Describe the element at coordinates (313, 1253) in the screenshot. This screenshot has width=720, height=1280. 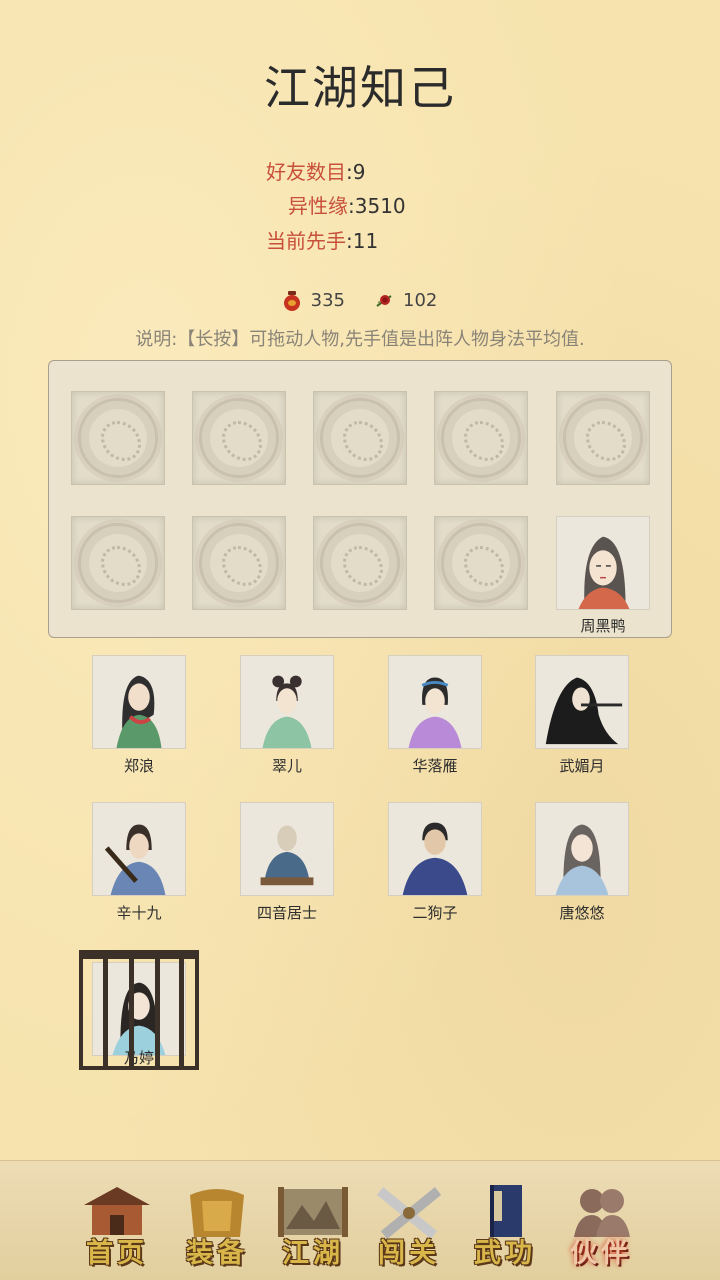
I see `nav-label: 江湖` at that location.